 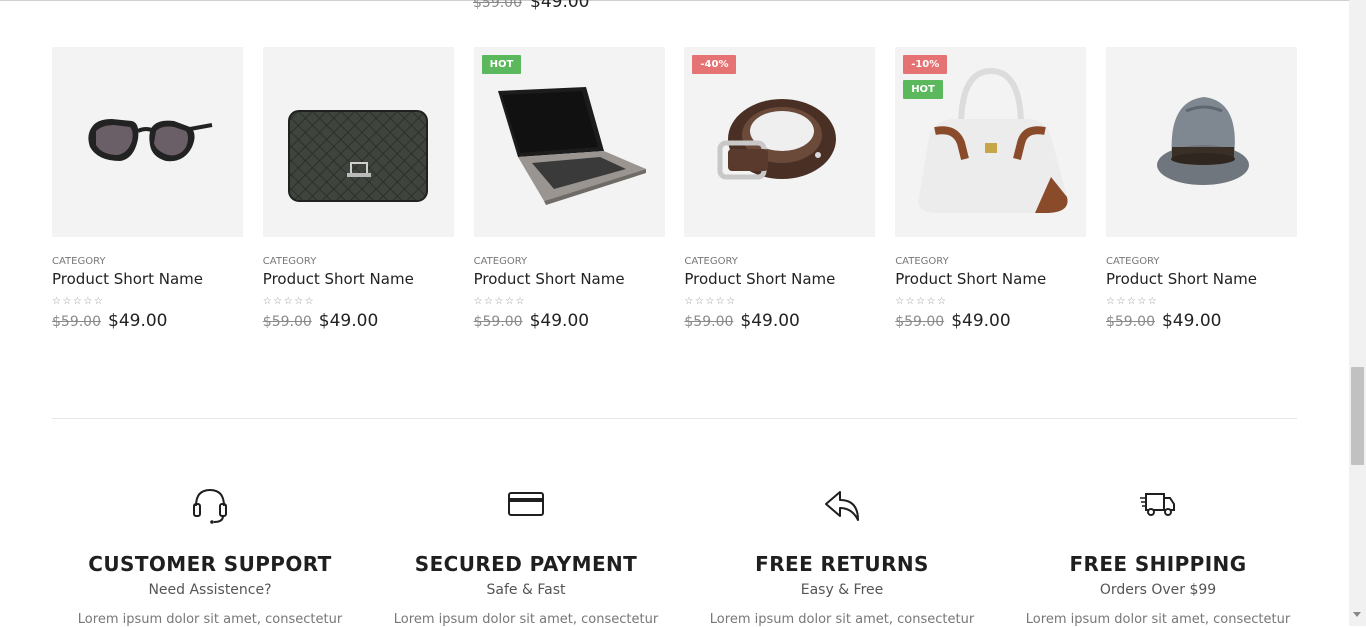 What do you see at coordinates (991, 142) in the screenshot?
I see `product-image-handbag: -10% HOT` at bounding box center [991, 142].